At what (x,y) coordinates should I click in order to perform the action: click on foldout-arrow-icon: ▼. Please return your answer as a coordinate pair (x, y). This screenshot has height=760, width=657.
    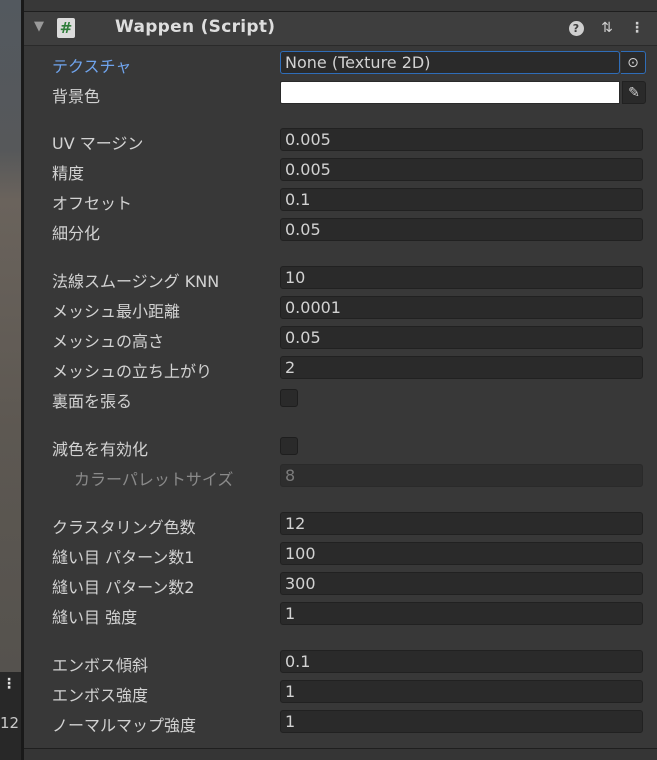
    Looking at the image, I should click on (39, 26).